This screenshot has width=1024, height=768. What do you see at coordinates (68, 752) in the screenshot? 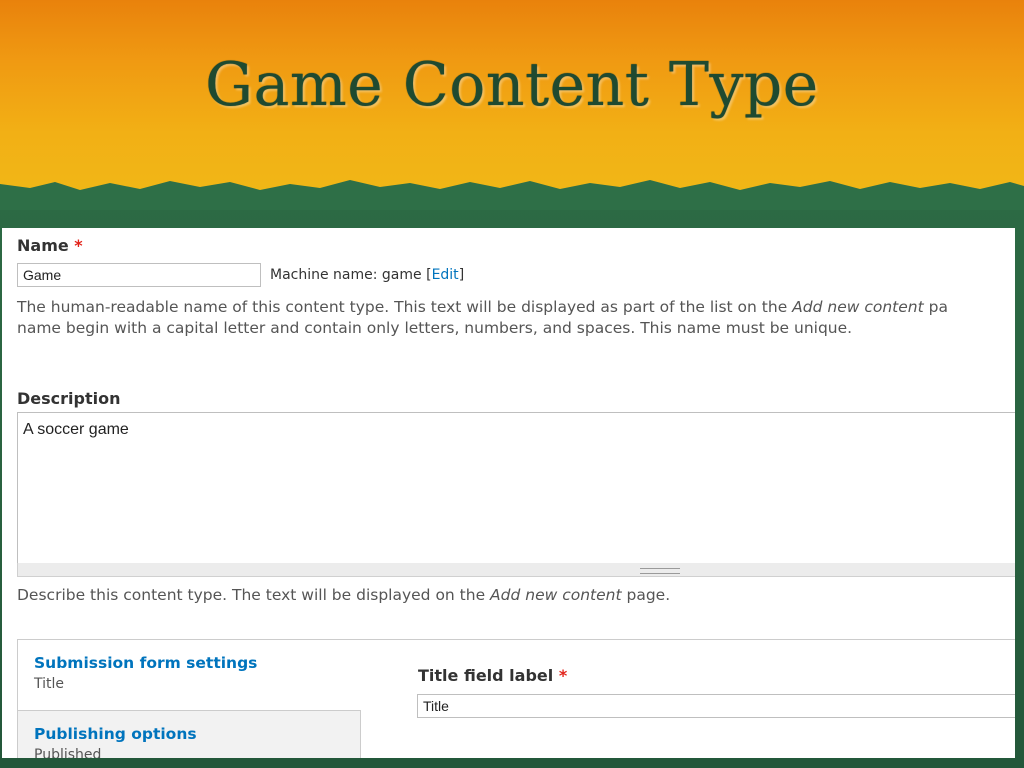
I see `vertical-tab-summary: Published` at bounding box center [68, 752].